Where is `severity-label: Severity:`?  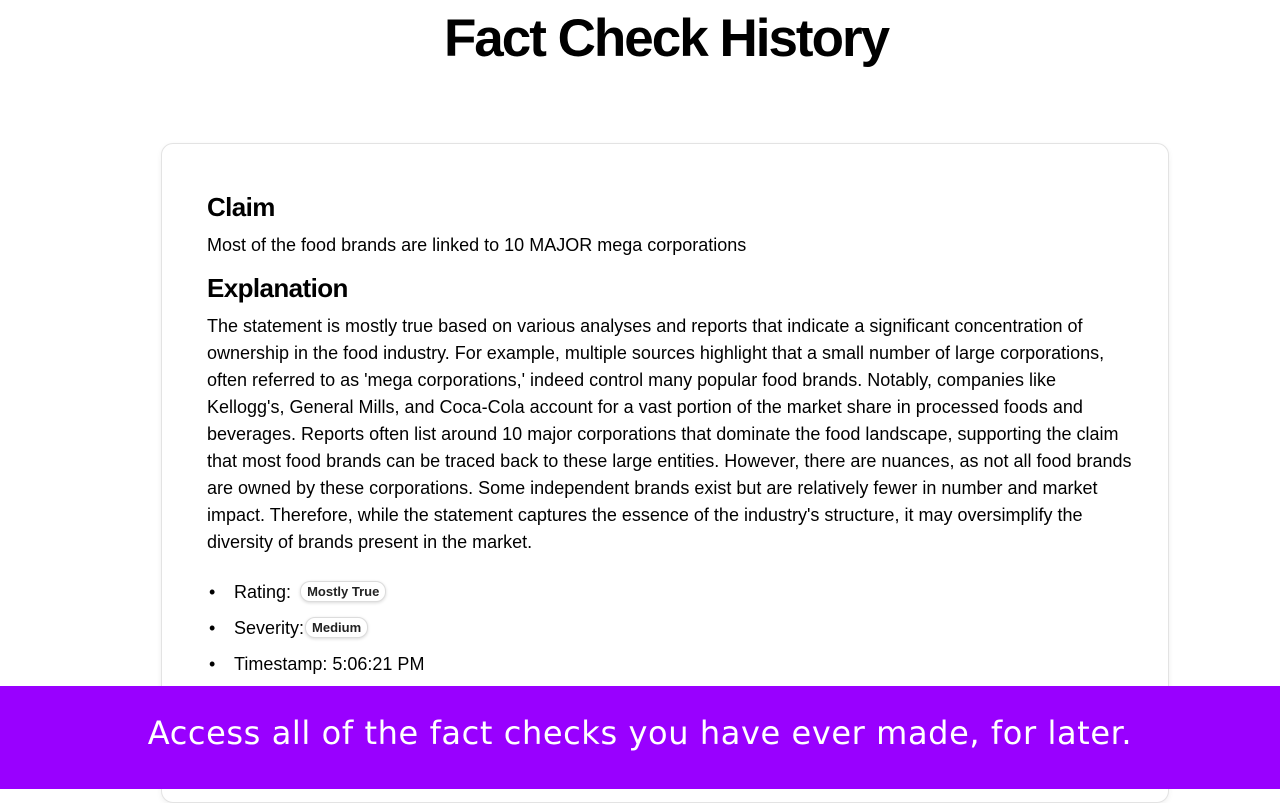
severity-label: Severity: is located at coordinates (269, 628).